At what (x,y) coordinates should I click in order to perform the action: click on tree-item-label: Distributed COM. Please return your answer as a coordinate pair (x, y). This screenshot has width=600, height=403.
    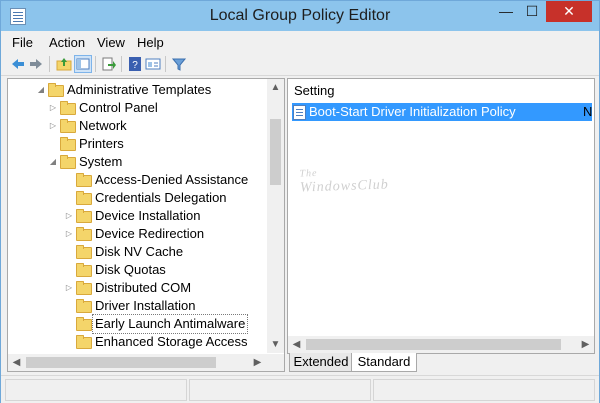
    Looking at the image, I should click on (143, 287).